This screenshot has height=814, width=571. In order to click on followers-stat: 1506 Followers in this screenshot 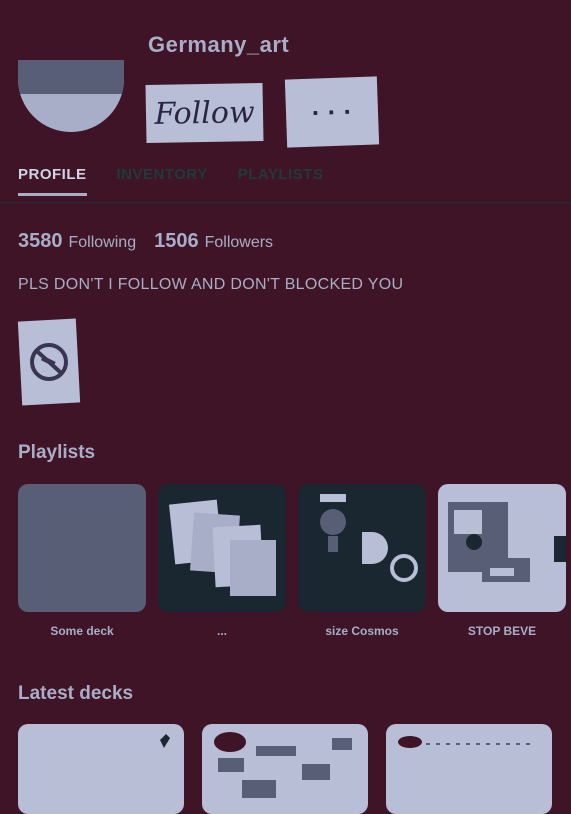, I will do `click(213, 241)`.